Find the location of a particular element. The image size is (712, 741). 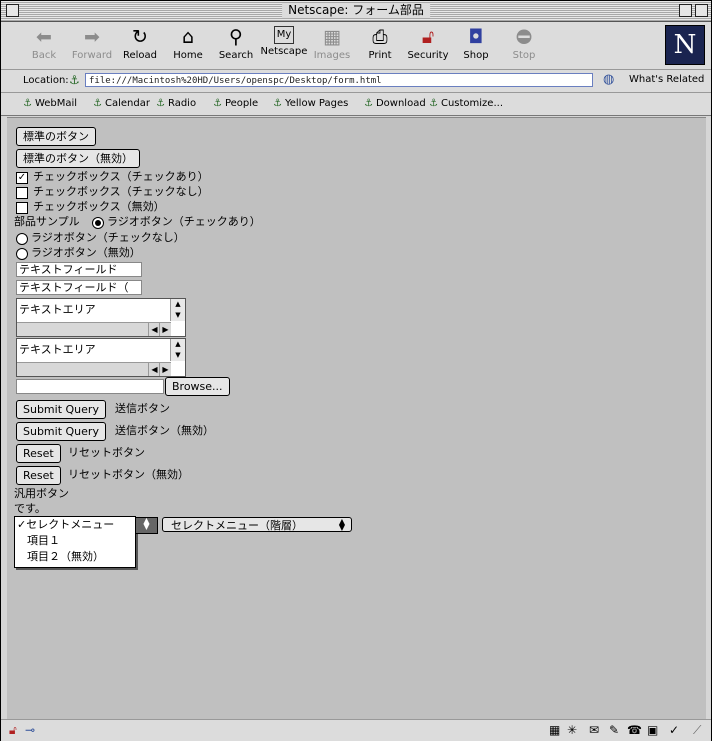

checkbox-disabled is located at coordinates (22, 208).